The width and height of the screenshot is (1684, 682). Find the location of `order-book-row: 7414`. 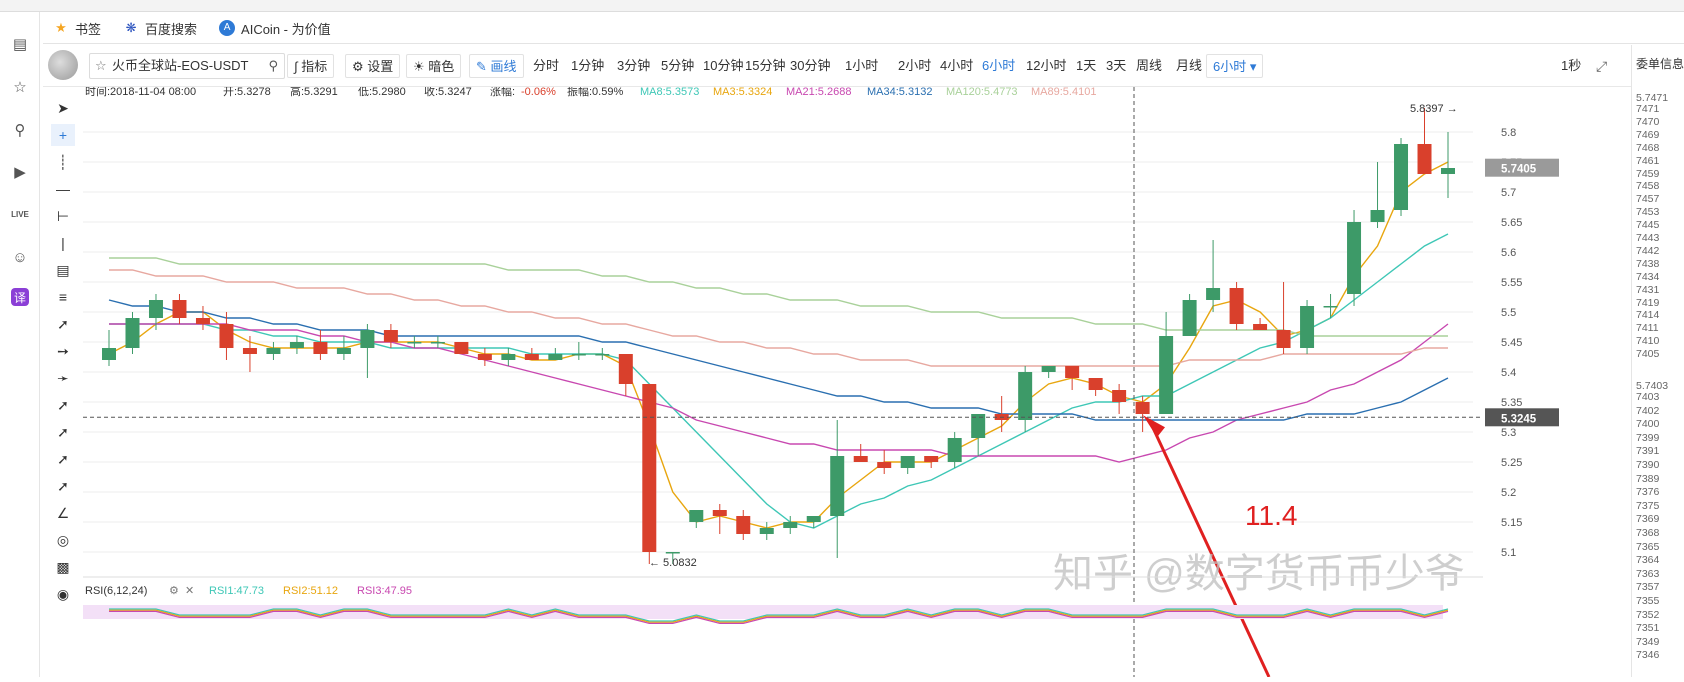

order-book-row: 7414 is located at coordinates (1648, 315).